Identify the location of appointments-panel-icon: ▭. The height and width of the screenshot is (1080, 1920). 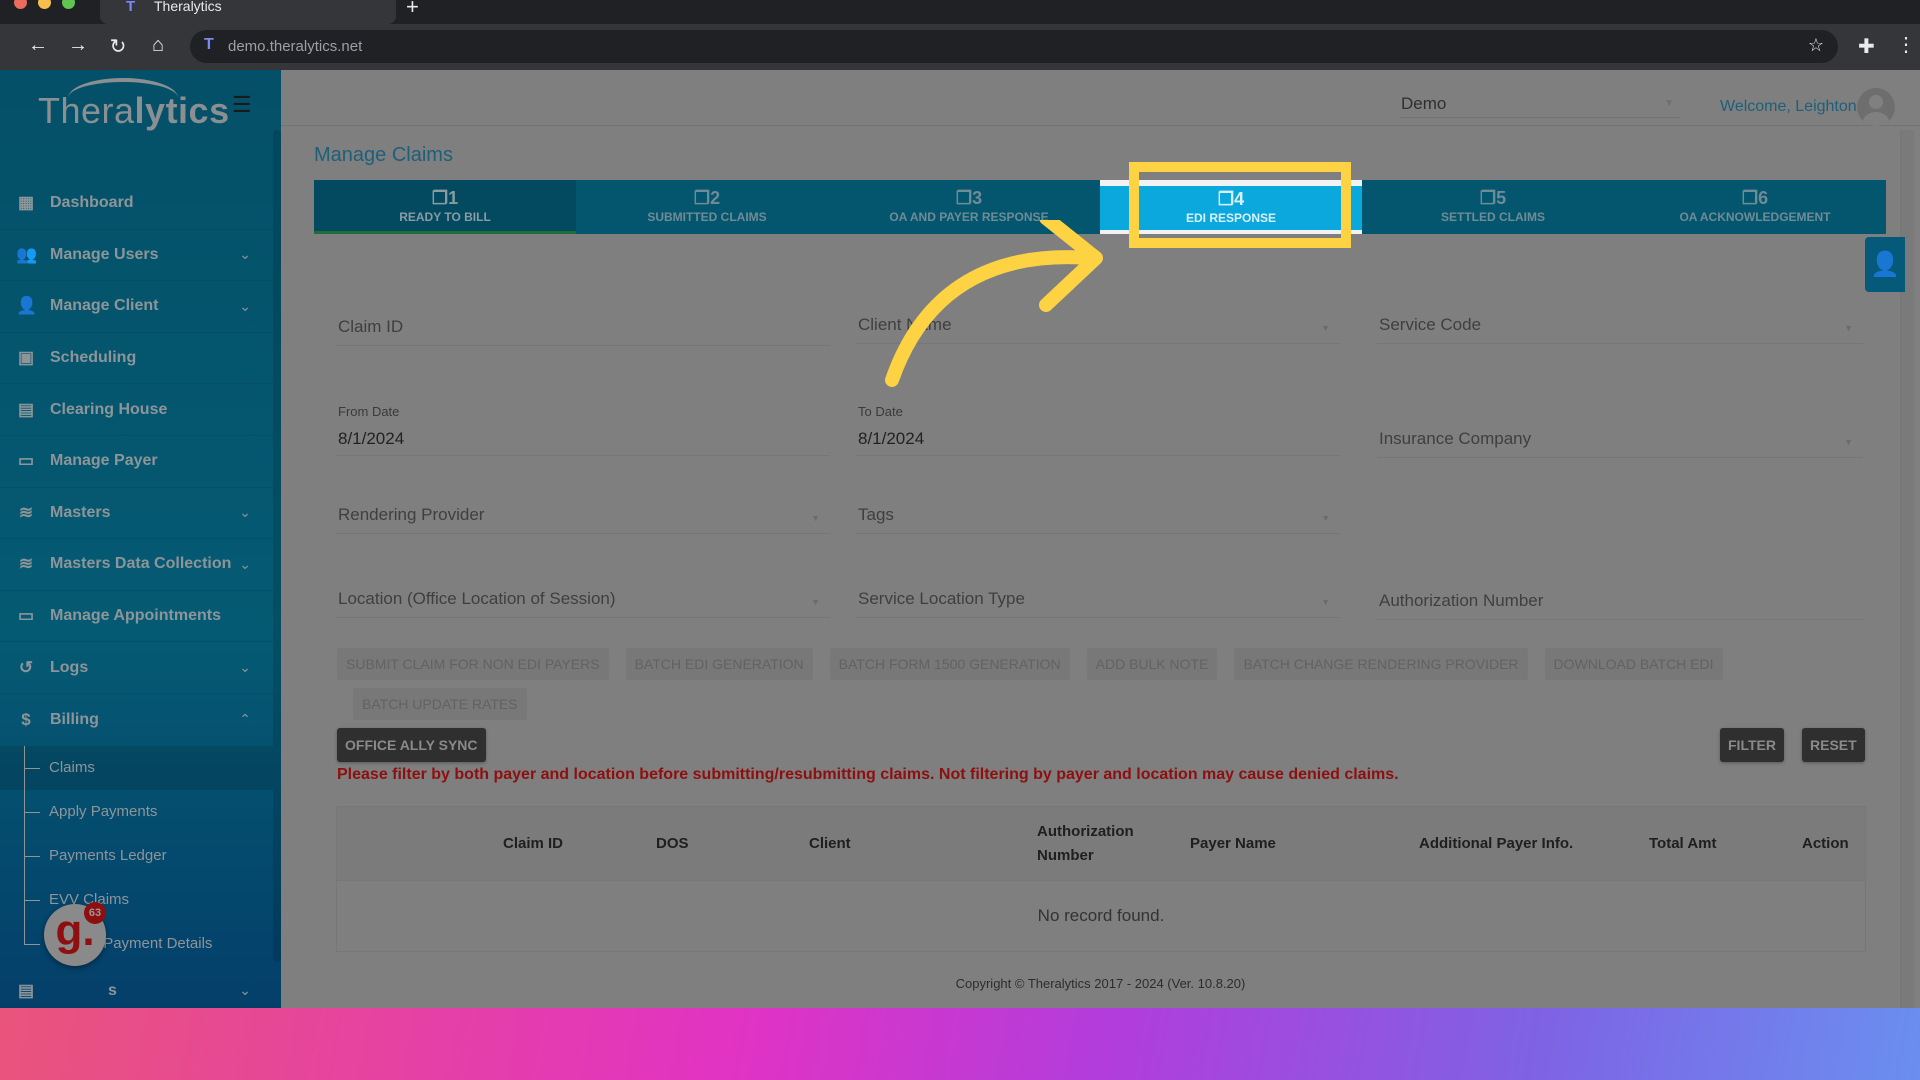
(26, 616).